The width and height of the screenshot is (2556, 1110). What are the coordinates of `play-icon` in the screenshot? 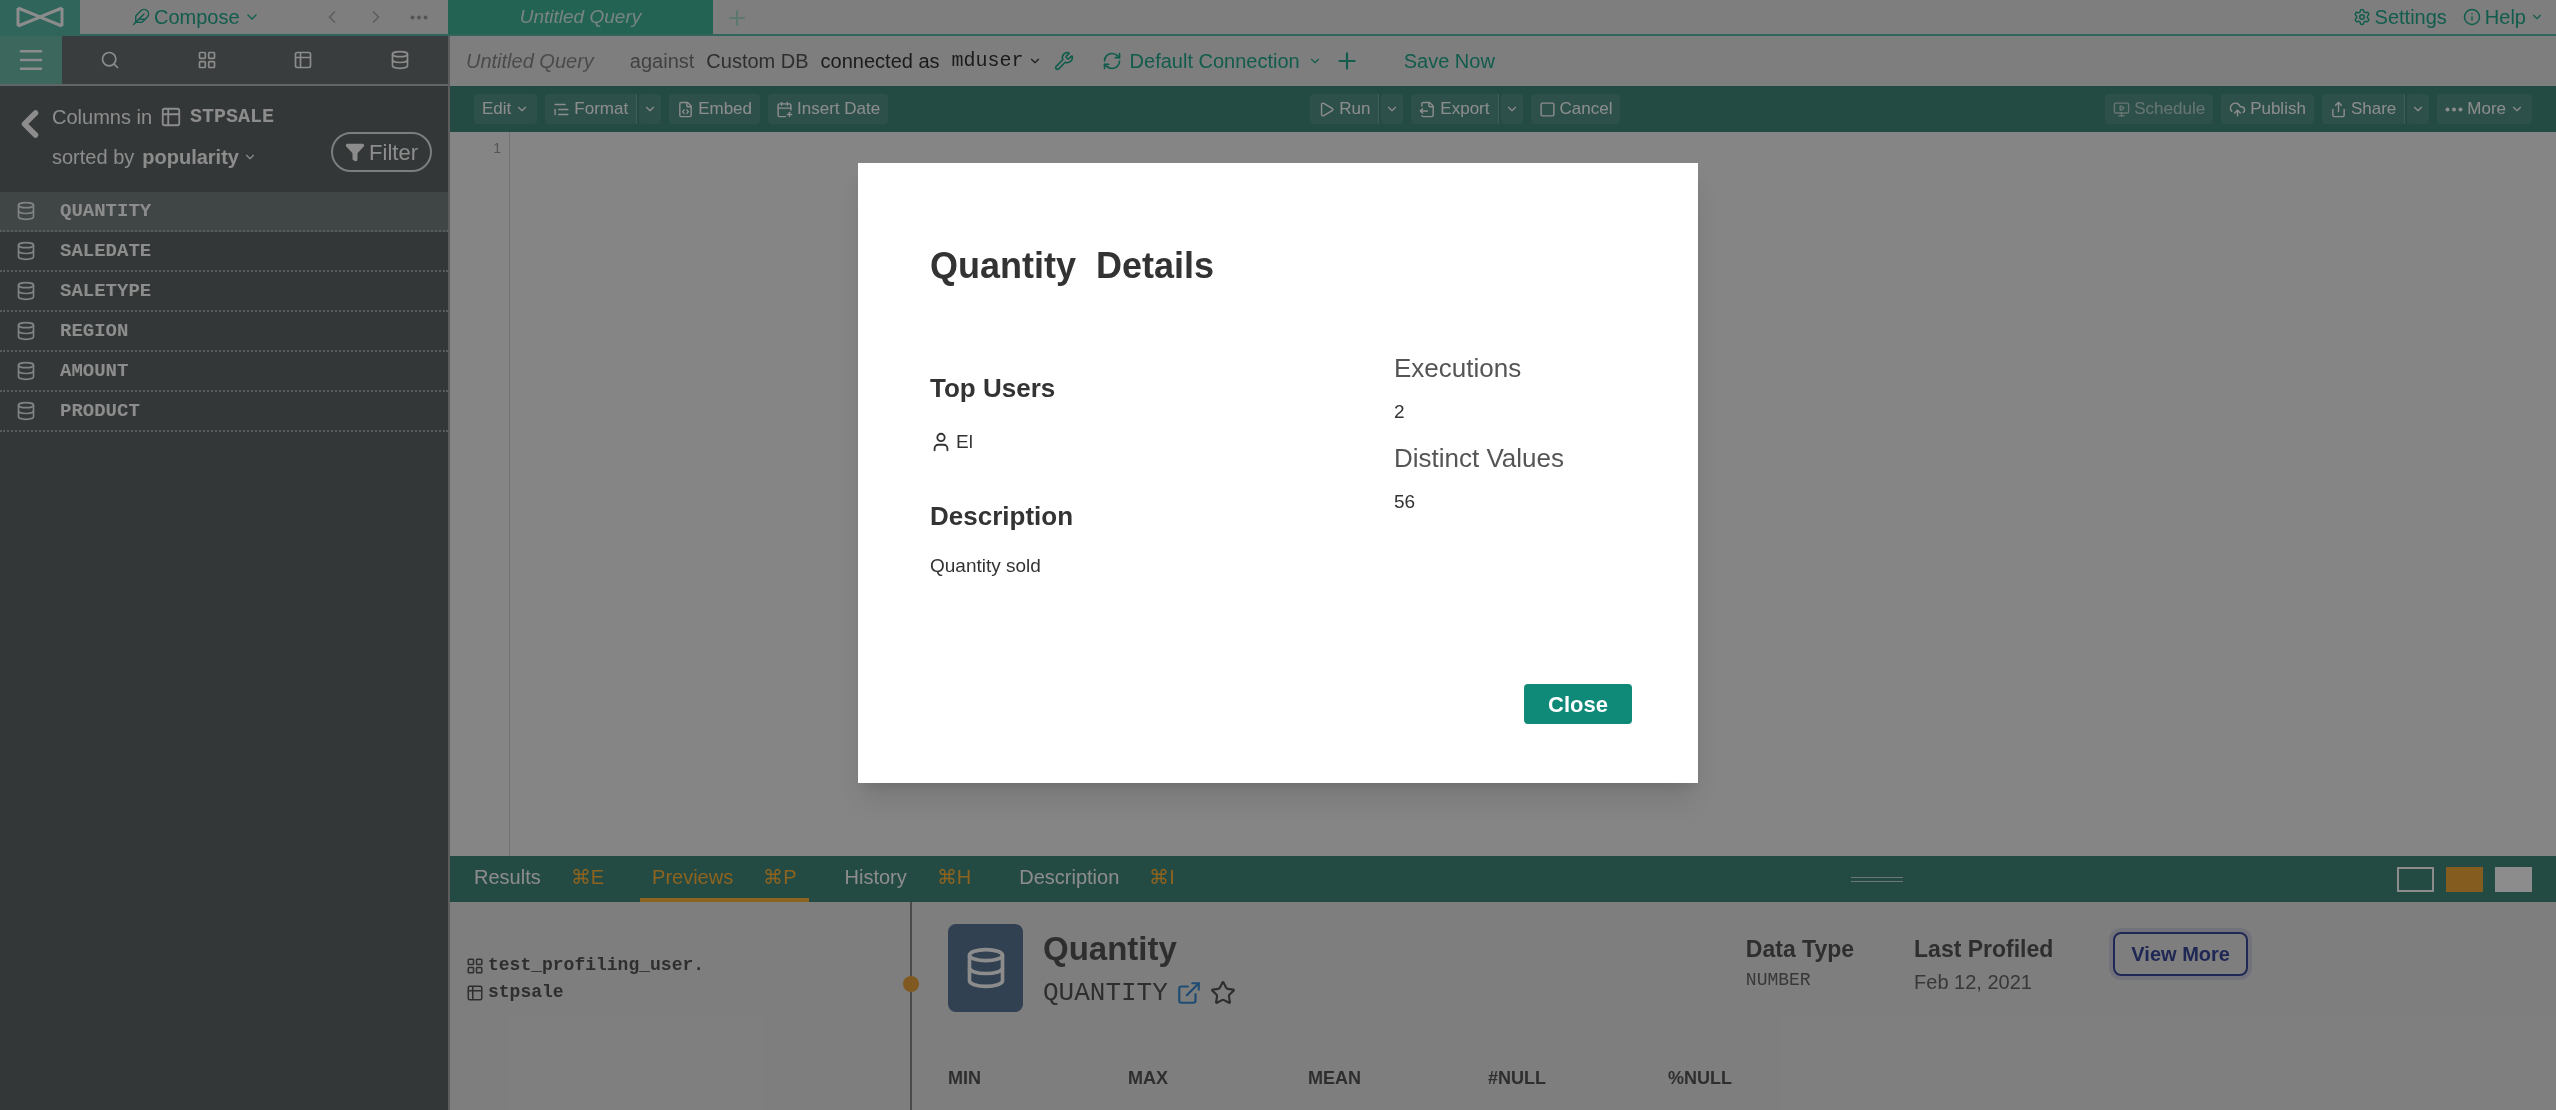 It's located at (1327, 109).